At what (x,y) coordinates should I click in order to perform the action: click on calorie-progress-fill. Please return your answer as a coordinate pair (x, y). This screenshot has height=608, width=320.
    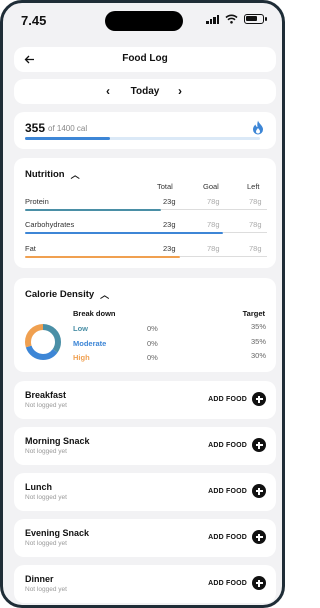
    Looking at the image, I should click on (67, 138).